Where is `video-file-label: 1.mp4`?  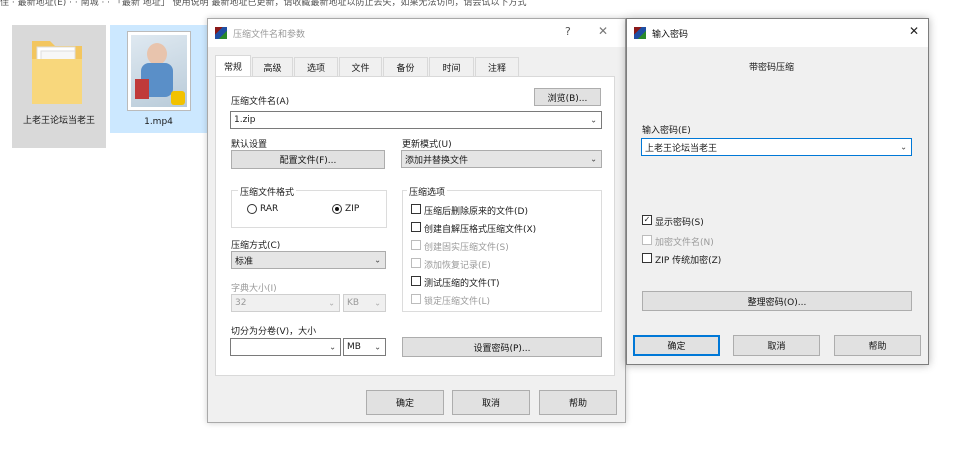 video-file-label: 1.mp4 is located at coordinates (158, 122).